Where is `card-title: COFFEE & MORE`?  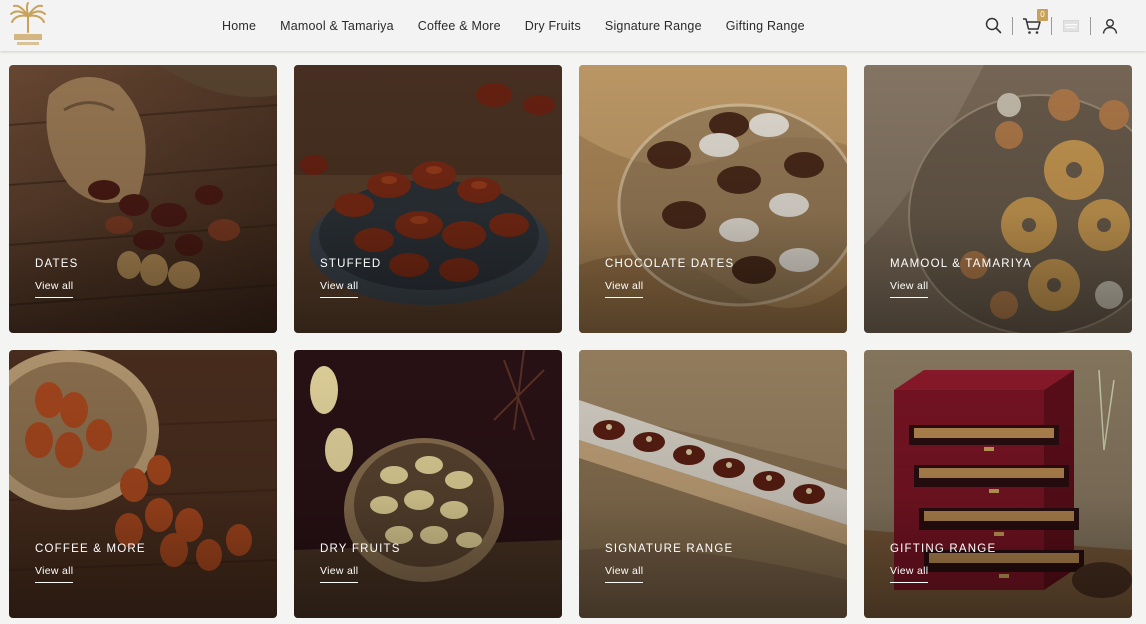
card-title: COFFEE & MORE is located at coordinates (90, 549).